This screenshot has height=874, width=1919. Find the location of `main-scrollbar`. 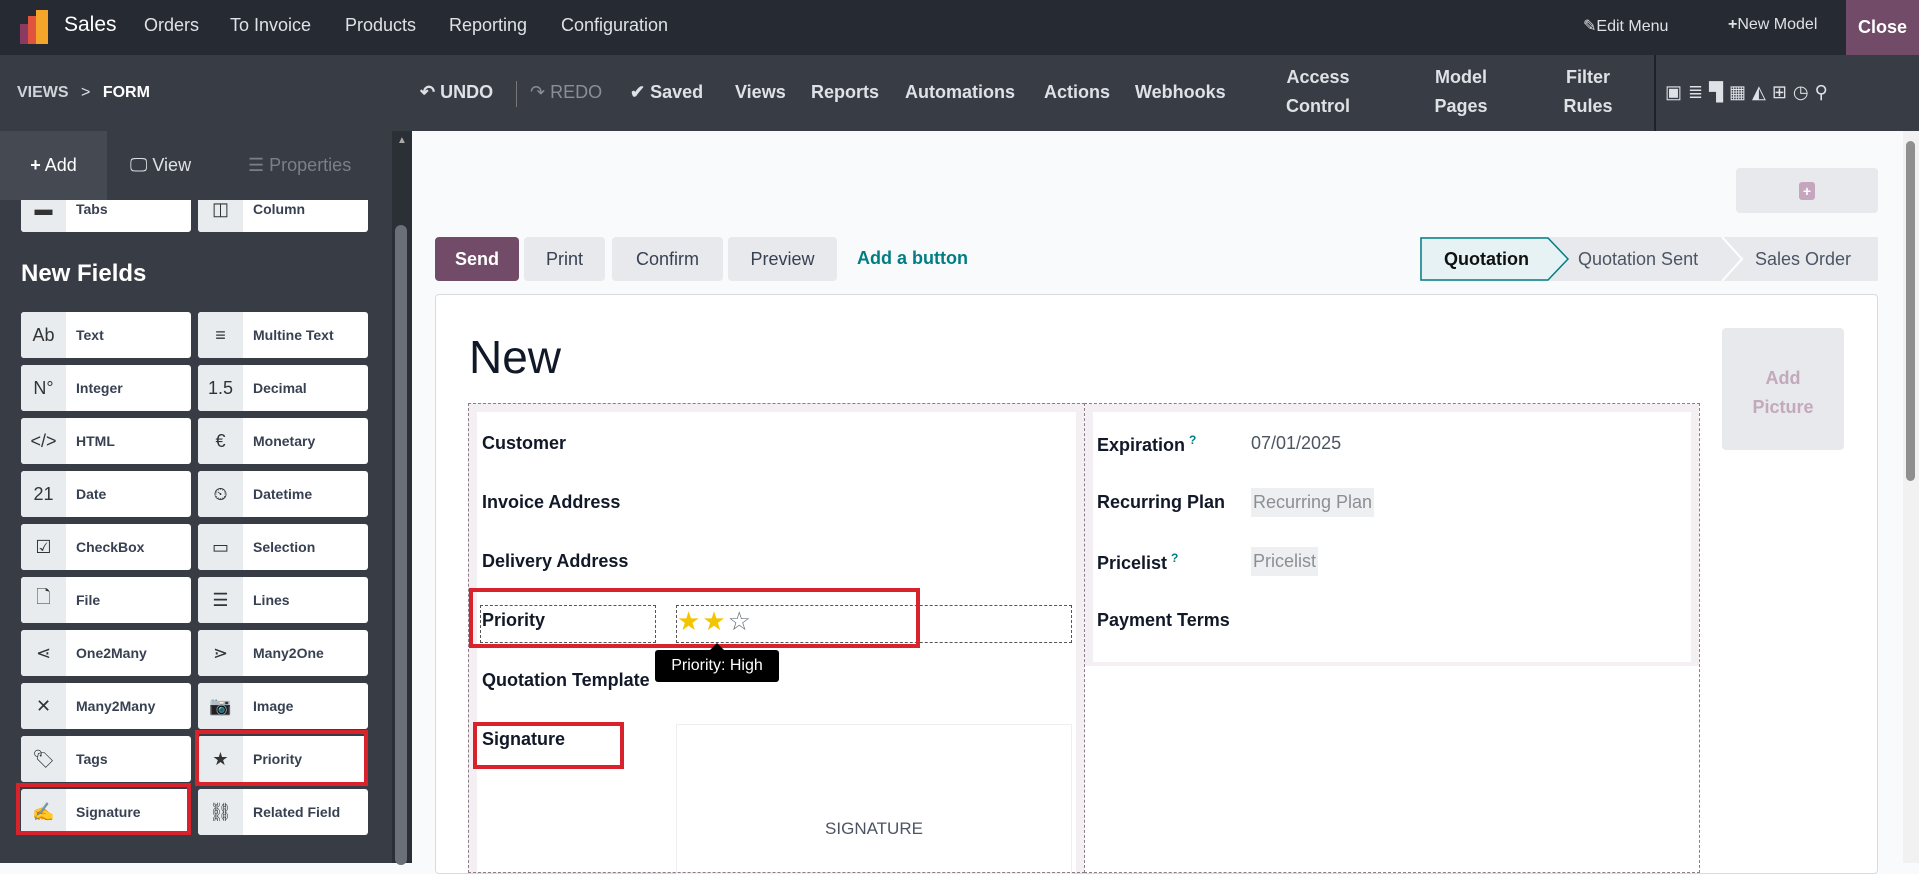

main-scrollbar is located at coordinates (1911, 497).